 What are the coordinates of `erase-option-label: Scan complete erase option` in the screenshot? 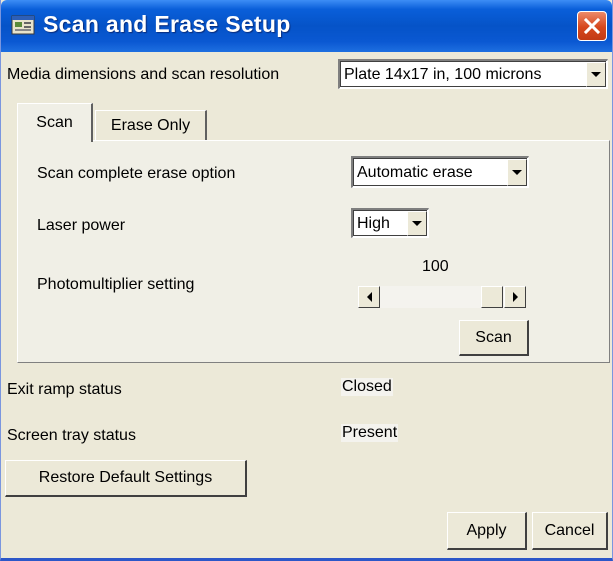 It's located at (136, 173).